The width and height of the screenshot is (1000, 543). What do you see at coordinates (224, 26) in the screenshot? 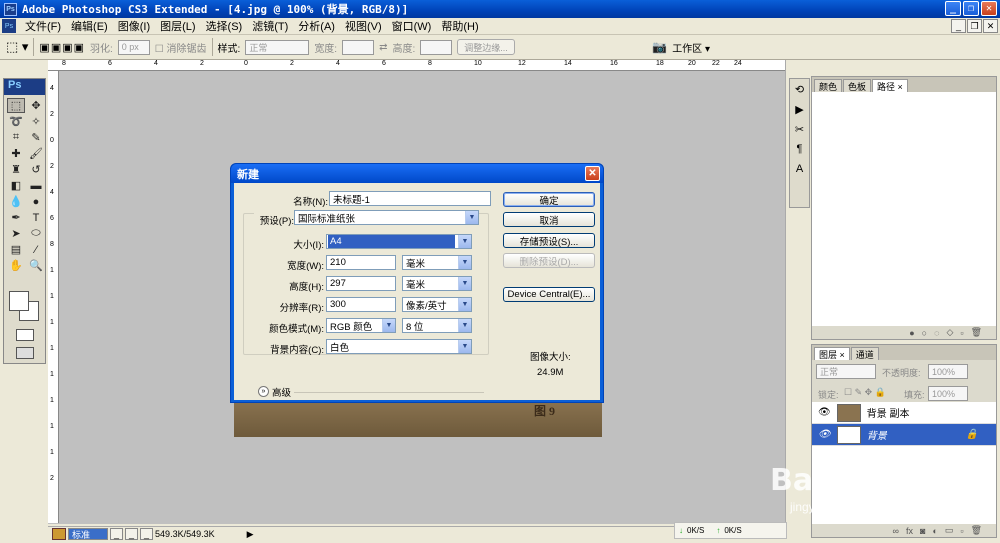
I see `menu-select: 选择(S)` at bounding box center [224, 26].